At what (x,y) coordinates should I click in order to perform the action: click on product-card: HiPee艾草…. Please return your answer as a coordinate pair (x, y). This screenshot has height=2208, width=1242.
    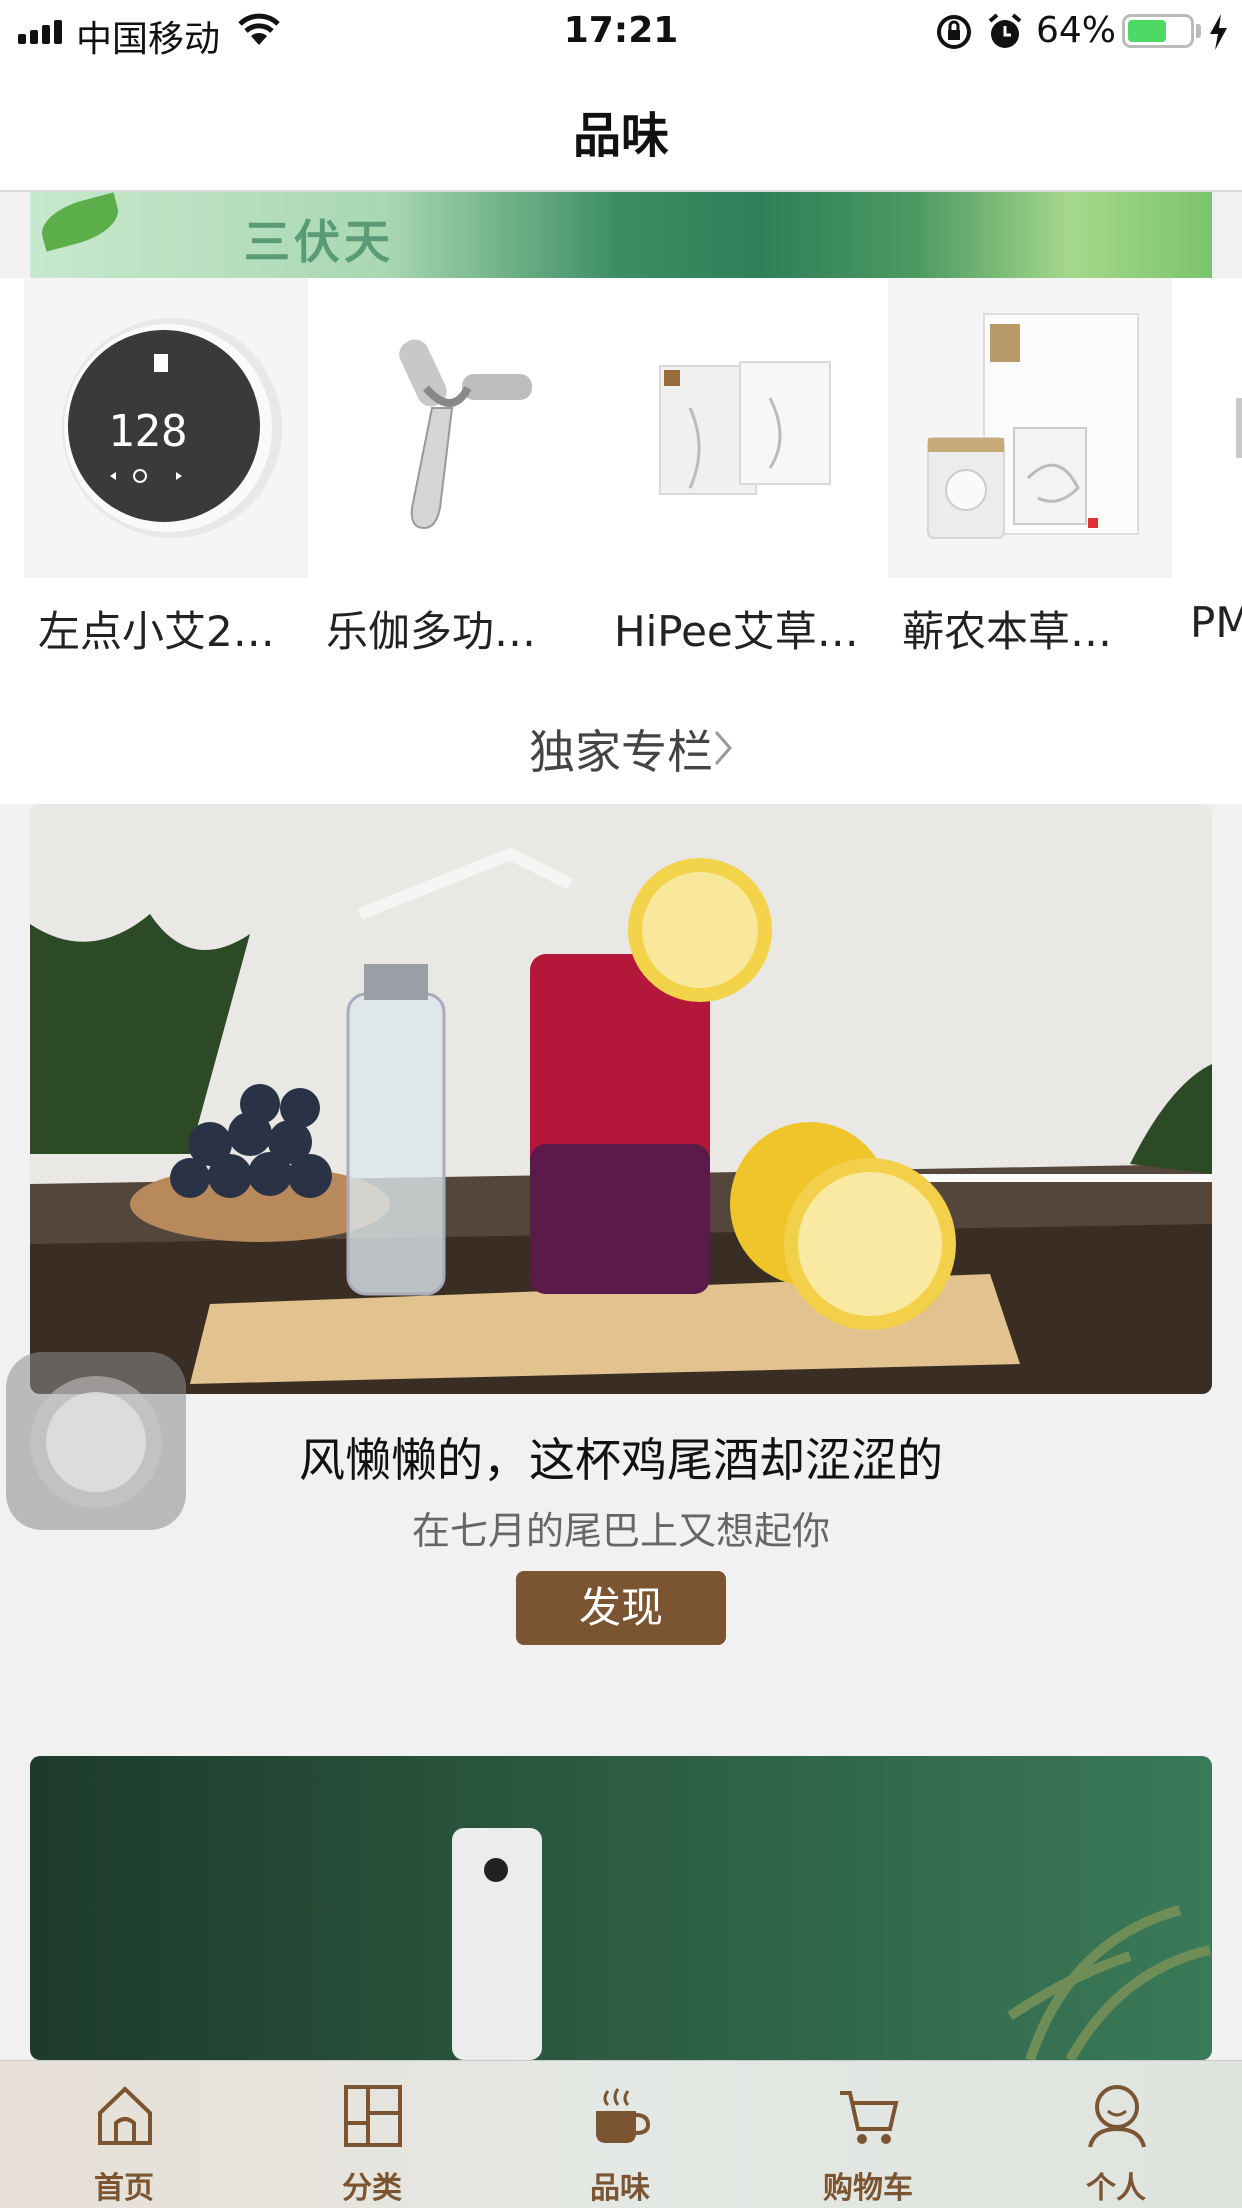
    Looking at the image, I should click on (745, 480).